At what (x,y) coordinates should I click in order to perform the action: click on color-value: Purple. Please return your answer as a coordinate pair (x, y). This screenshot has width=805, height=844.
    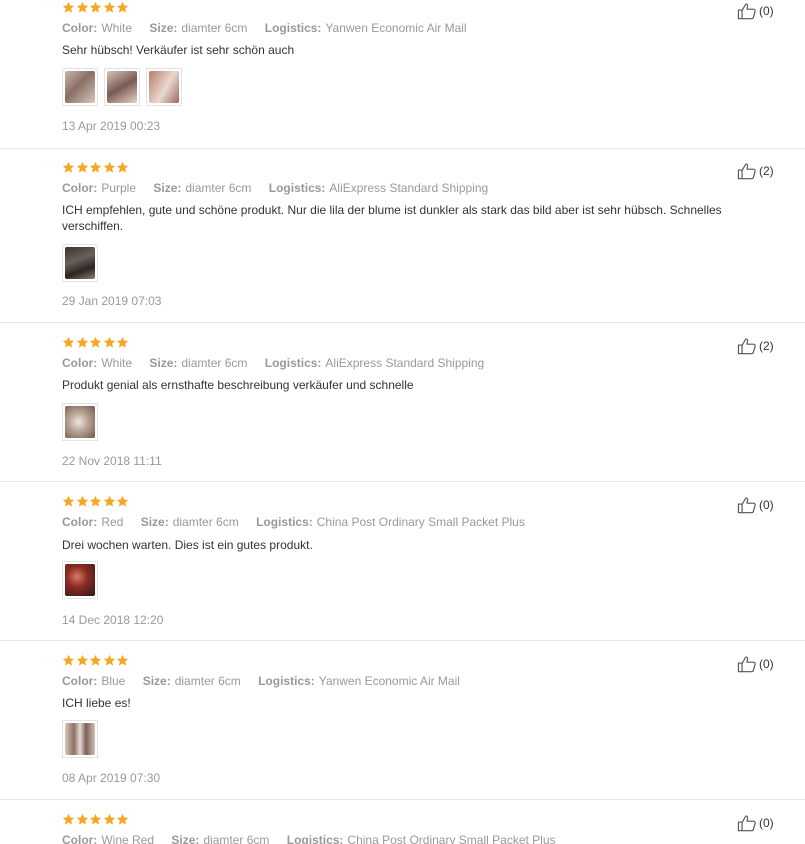
    Looking at the image, I should click on (119, 188).